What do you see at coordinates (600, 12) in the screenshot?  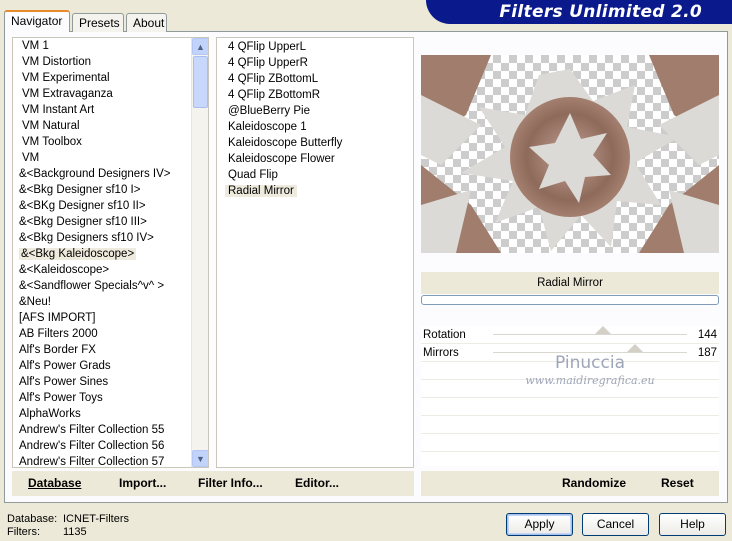 I see `banner-title: Filters Unlimited 2.0` at bounding box center [600, 12].